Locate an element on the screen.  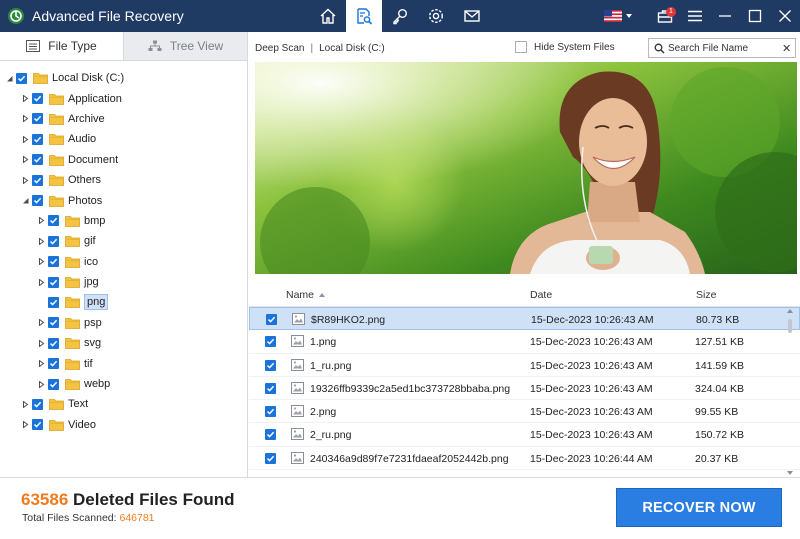
tree-item: Application is located at coordinates (123, 98).